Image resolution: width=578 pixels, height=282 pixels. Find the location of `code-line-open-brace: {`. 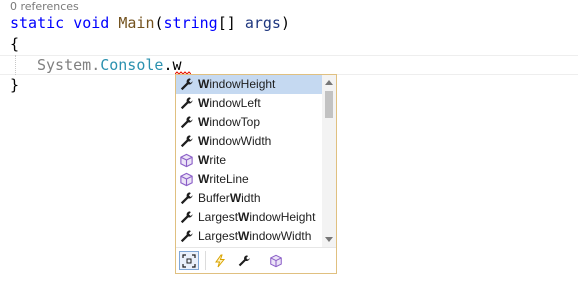

code-line-open-brace: { is located at coordinates (14, 44).